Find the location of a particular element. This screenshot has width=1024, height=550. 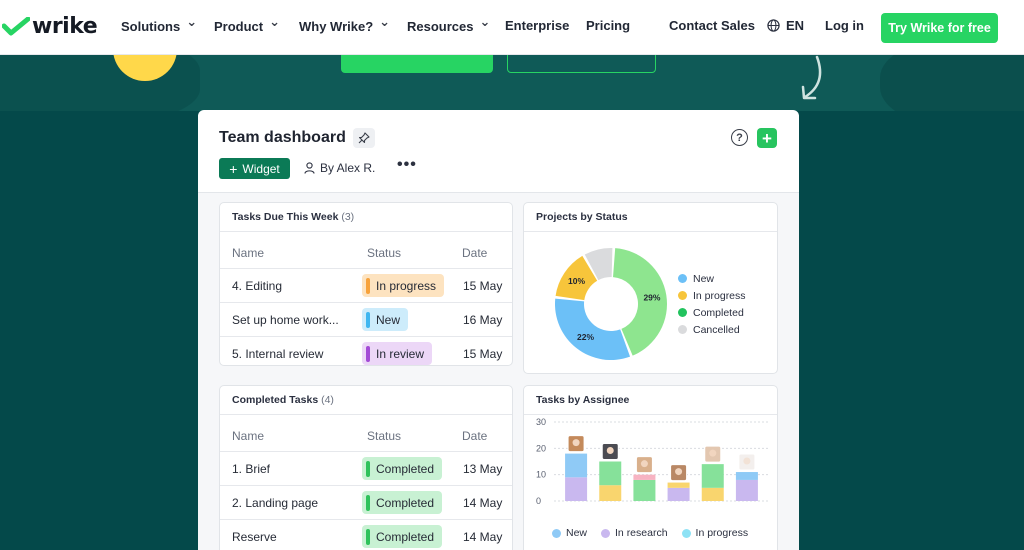

hero-secondary-button is located at coordinates (581, 64).